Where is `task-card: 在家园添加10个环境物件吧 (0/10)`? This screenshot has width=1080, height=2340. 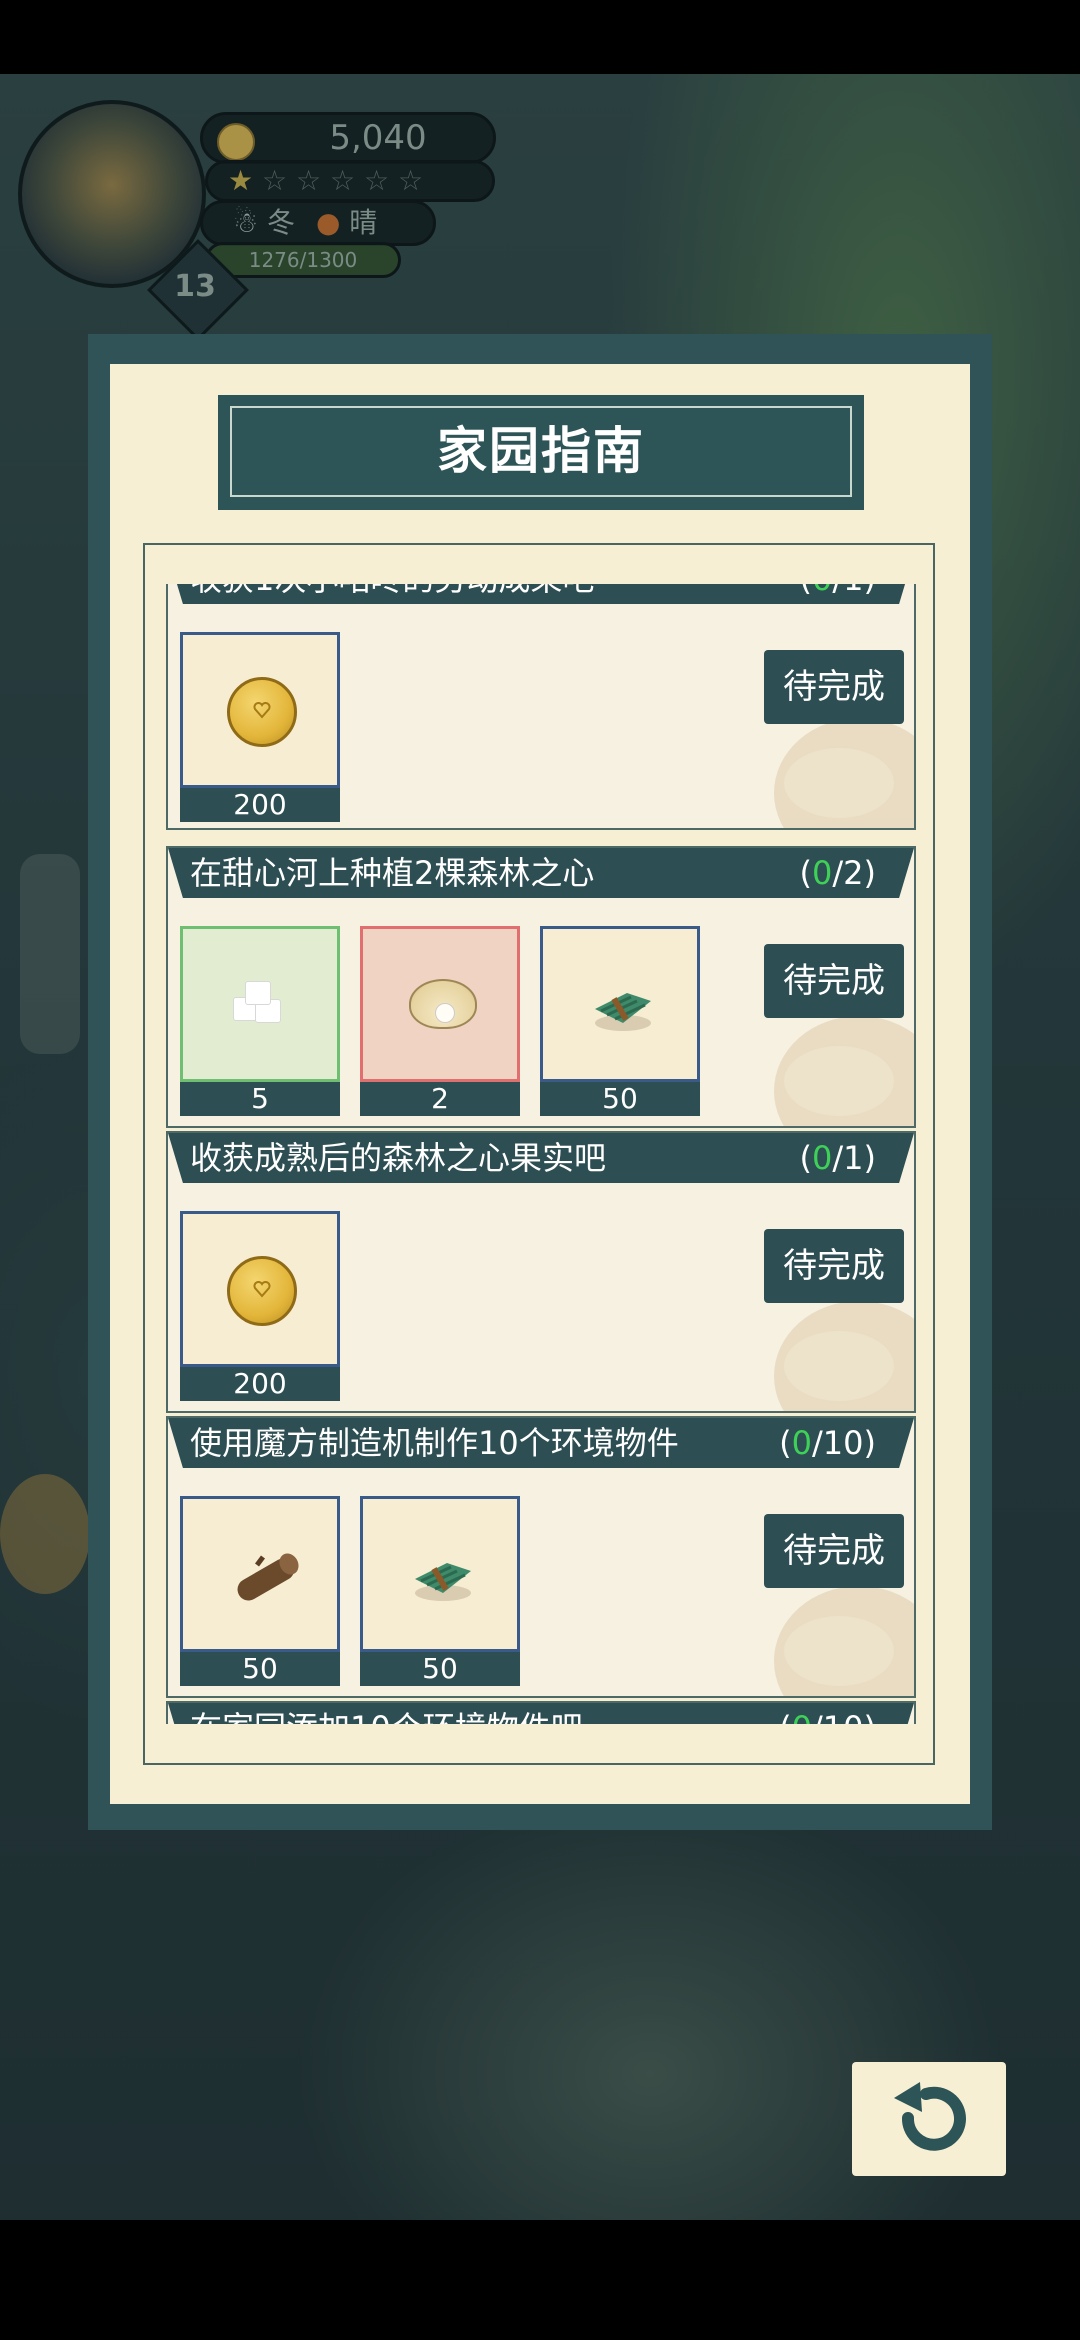 task-card: 在家园添加10个环境物件吧 (0/10) is located at coordinates (541, 1712).